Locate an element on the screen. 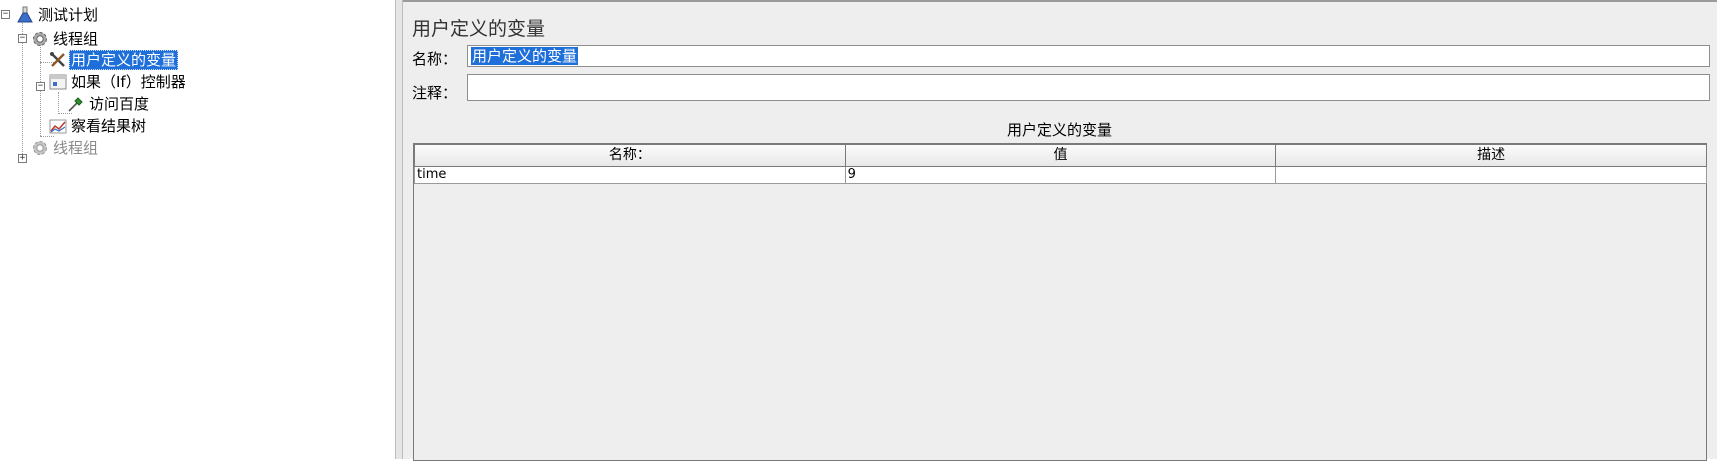 Image resolution: width=1717 pixels, height=461 pixels. tree-item-thread-group: 线程组 is located at coordinates (65, 39).